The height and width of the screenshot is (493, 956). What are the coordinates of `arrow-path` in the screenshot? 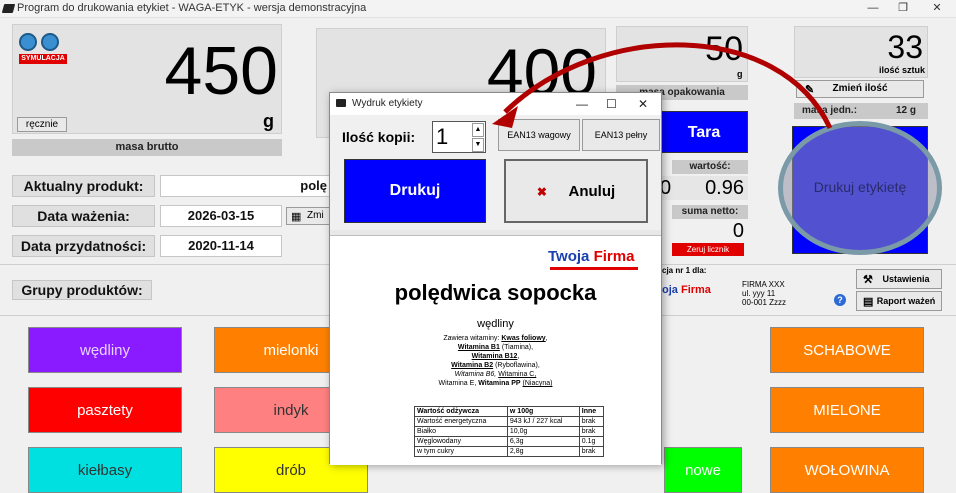 It's located at (668, 86).